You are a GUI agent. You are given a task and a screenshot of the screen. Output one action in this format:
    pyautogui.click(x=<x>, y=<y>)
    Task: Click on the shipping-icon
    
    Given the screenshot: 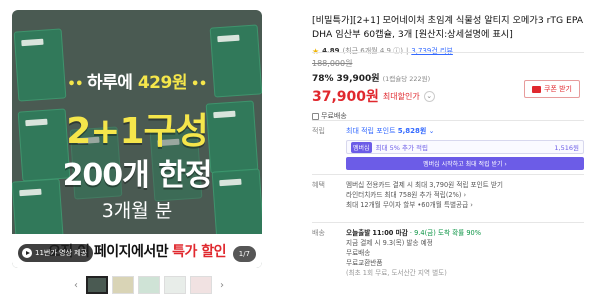 What is the action you would take?
    pyautogui.click(x=315, y=116)
    